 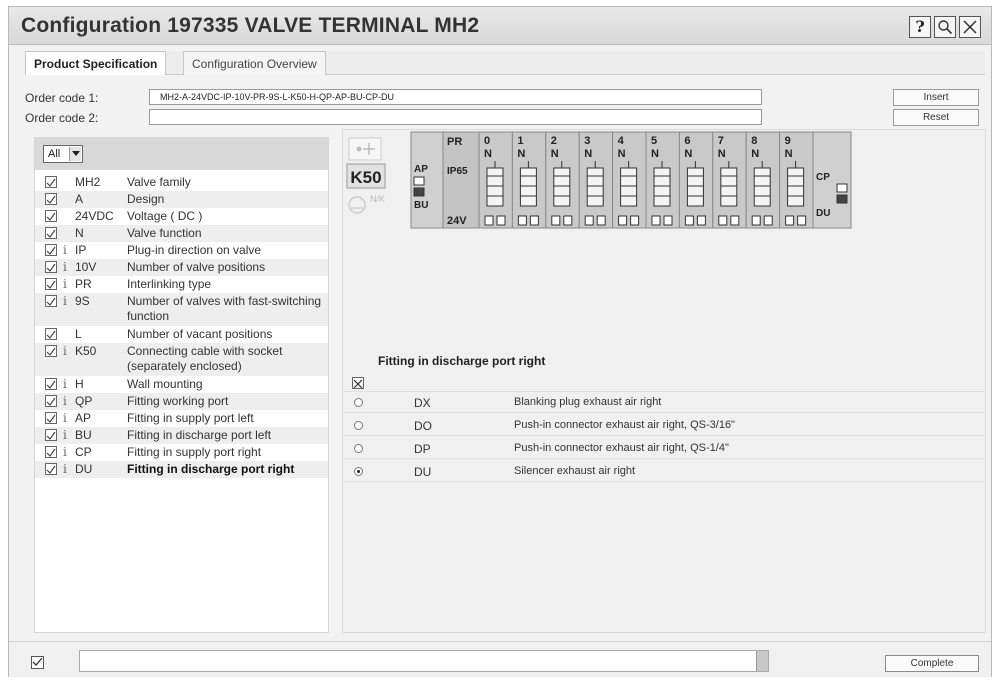 I want to click on feature-row: 24VDC Voltage ( DC ), so click(x=181, y=216).